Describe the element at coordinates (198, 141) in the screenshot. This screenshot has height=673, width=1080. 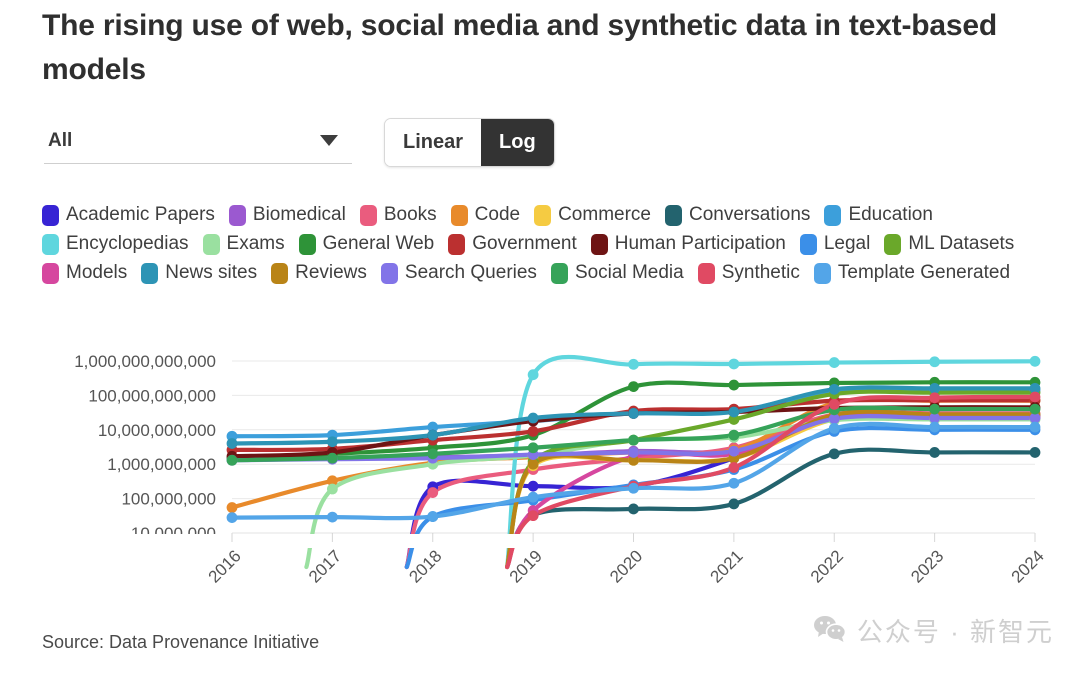
I see `category-filter-dropdown: All` at that location.